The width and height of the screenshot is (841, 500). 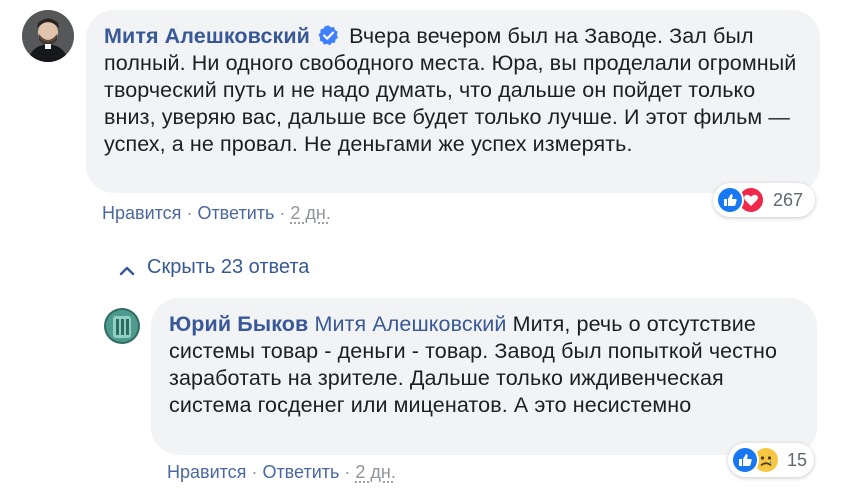 What do you see at coordinates (375, 472) in the screenshot?
I see `reply-timestamp: 2 дн.` at bounding box center [375, 472].